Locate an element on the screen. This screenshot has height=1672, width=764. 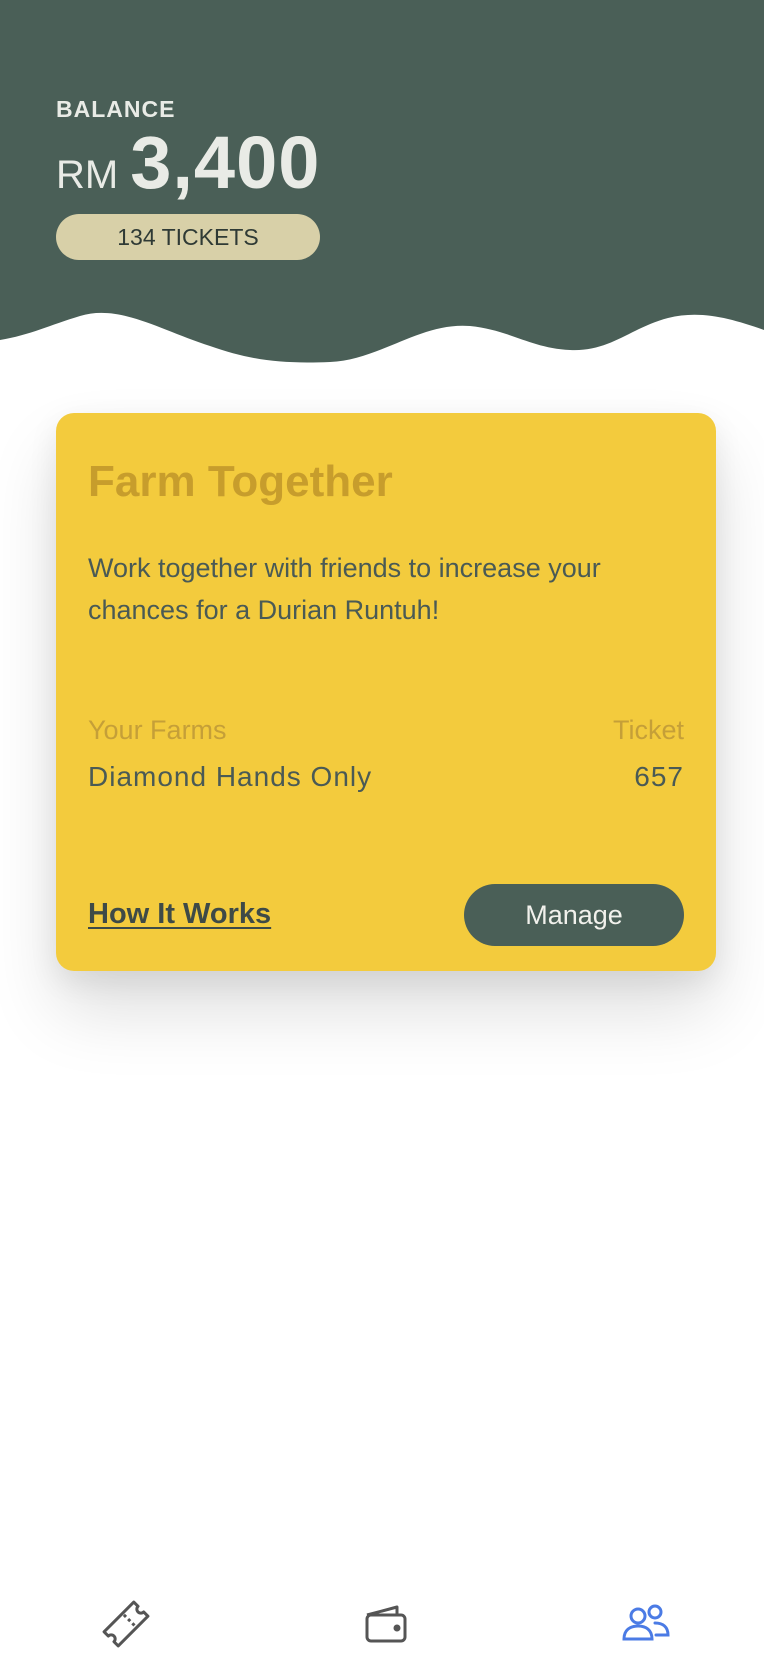
nav-wallet is located at coordinates (386, 1624).